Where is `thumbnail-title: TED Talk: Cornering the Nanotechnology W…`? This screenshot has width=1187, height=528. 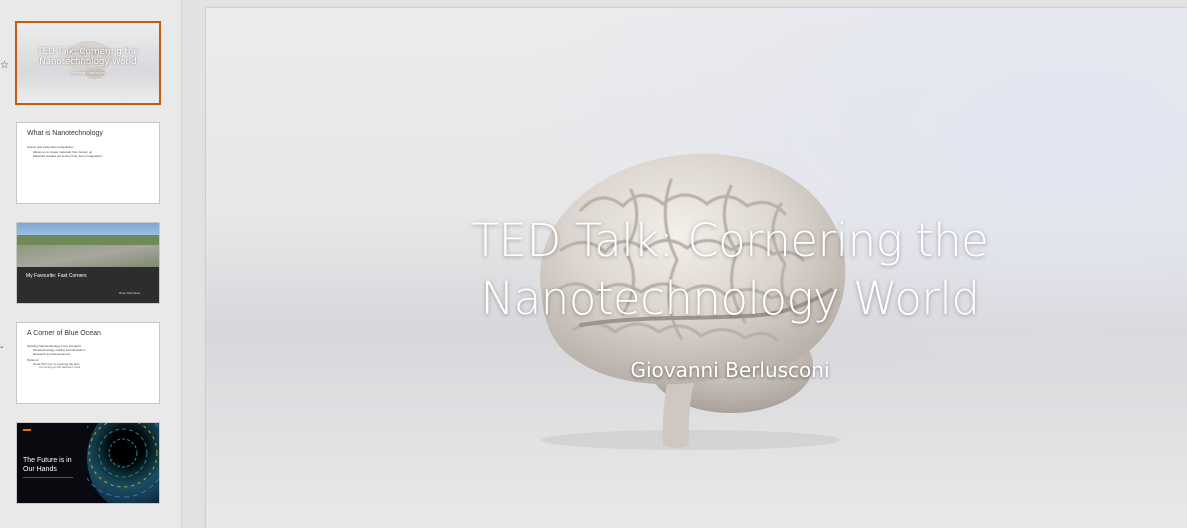 thumbnail-title: TED Talk: Cornering the Nanotechnology W… is located at coordinates (88, 57).